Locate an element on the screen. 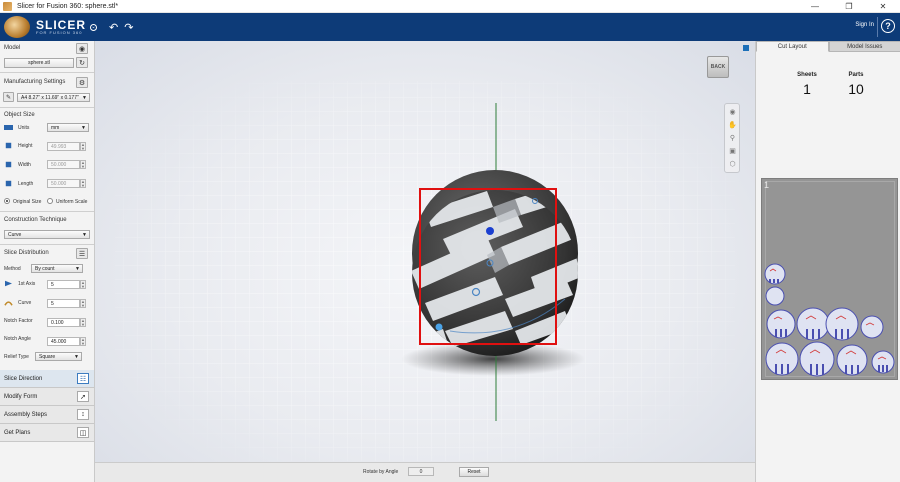 The width and height of the screenshot is (900, 482). nav-get-plans: Get Plans ◫ is located at coordinates (47, 433).